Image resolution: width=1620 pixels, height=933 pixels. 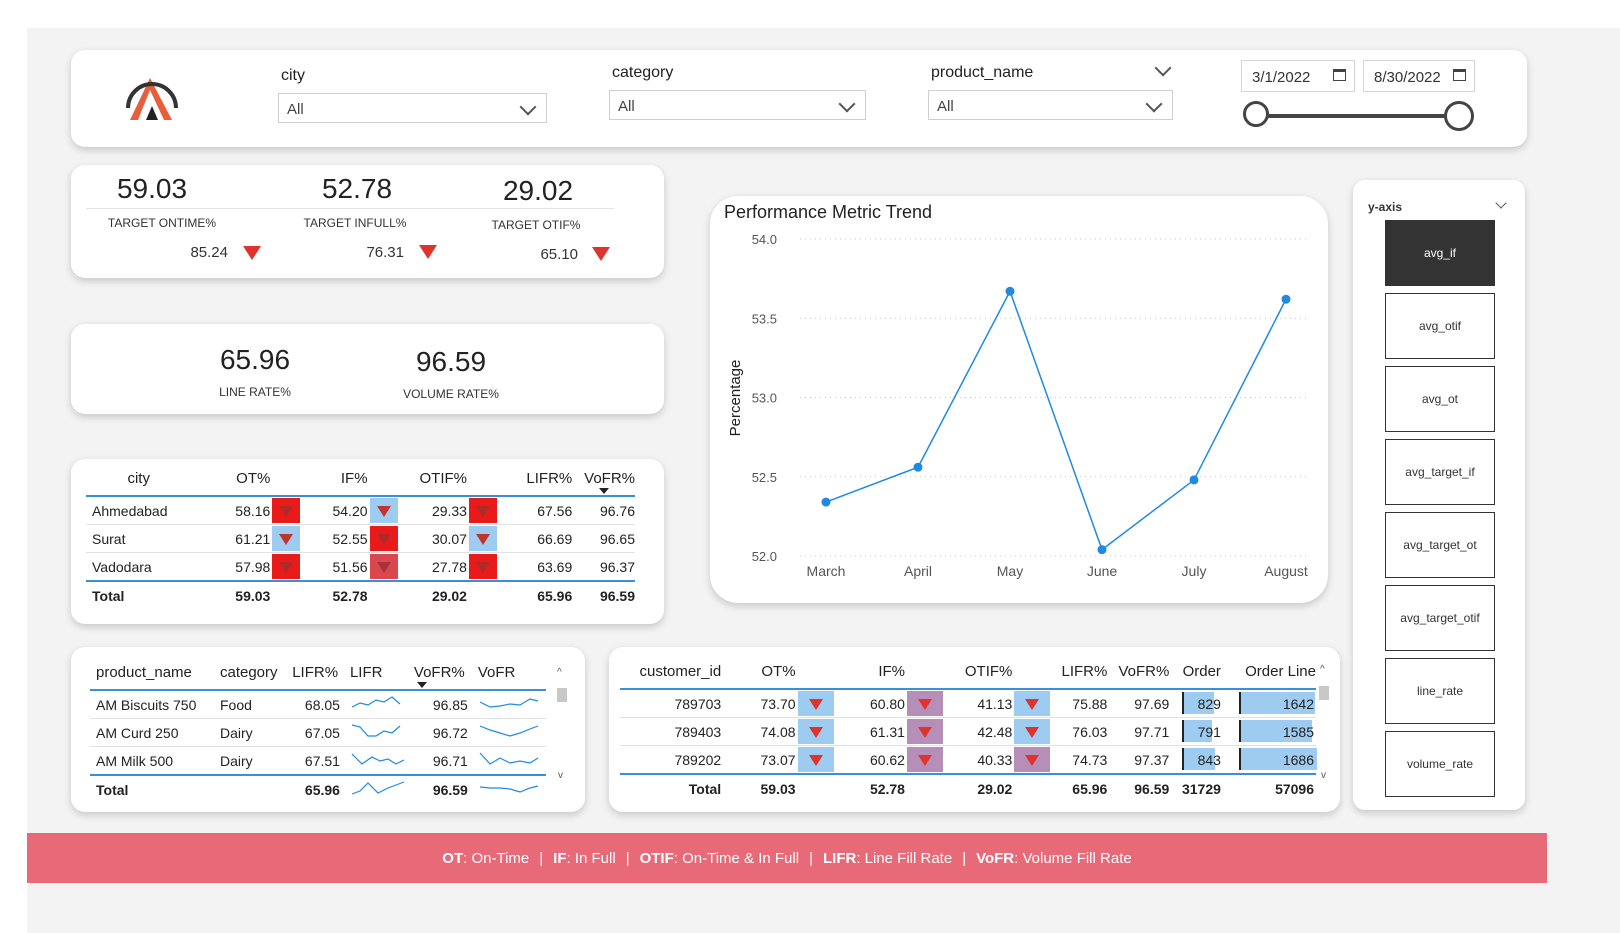 I want to click on y-axis-label: Percentage, so click(x=735, y=398).